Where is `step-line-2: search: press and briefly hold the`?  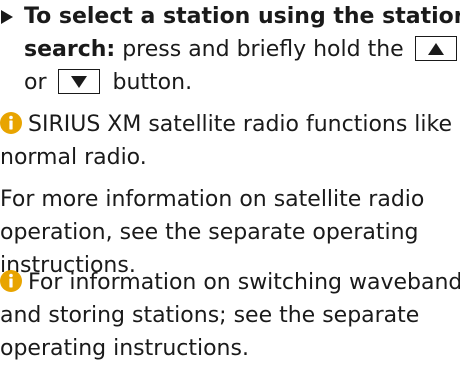 step-line-2: search: press and briefly hold the is located at coordinates (242, 49).